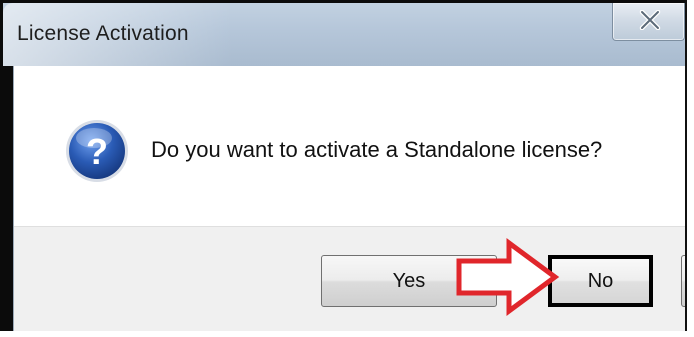 The height and width of the screenshot is (337, 694). I want to click on window-title: License Activation, so click(103, 33).